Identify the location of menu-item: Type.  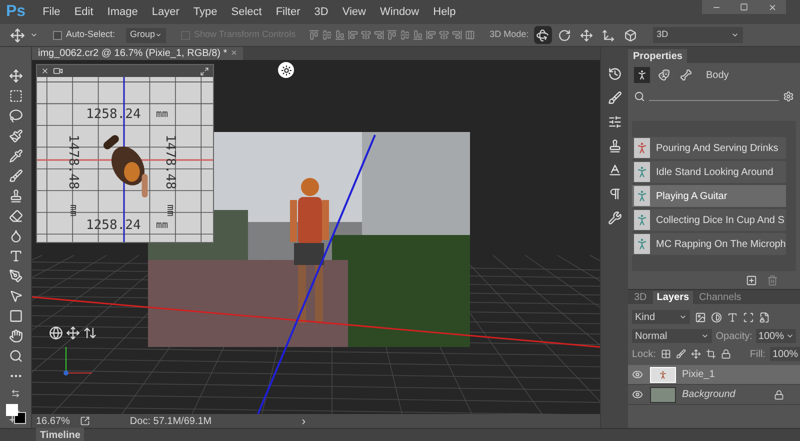
(205, 12).